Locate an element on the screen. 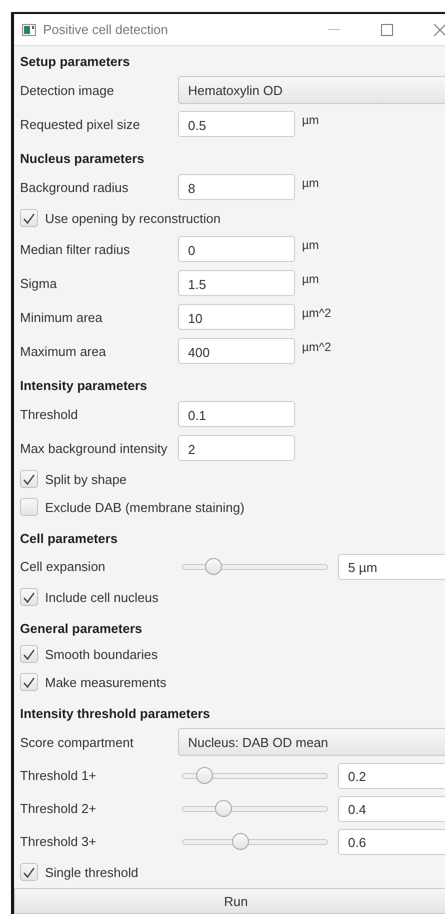  field-label: Requested pixel size is located at coordinates (80, 124).